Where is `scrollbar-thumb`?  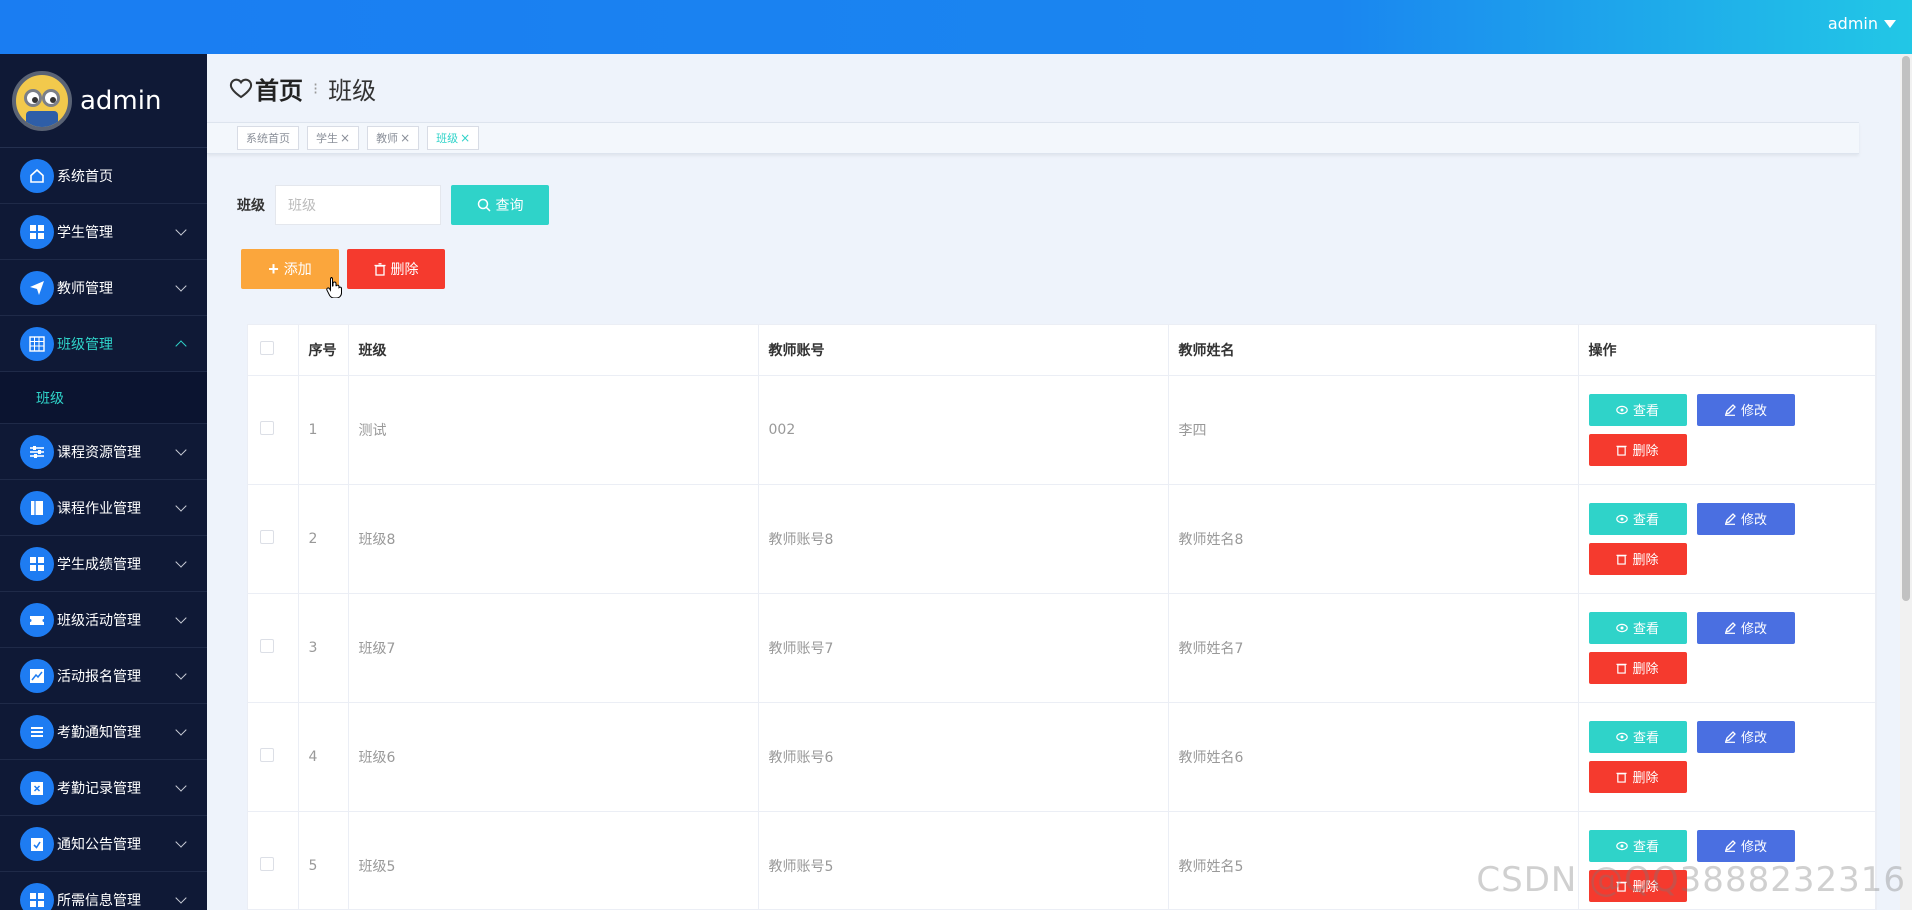 scrollbar-thumb is located at coordinates (1906, 328).